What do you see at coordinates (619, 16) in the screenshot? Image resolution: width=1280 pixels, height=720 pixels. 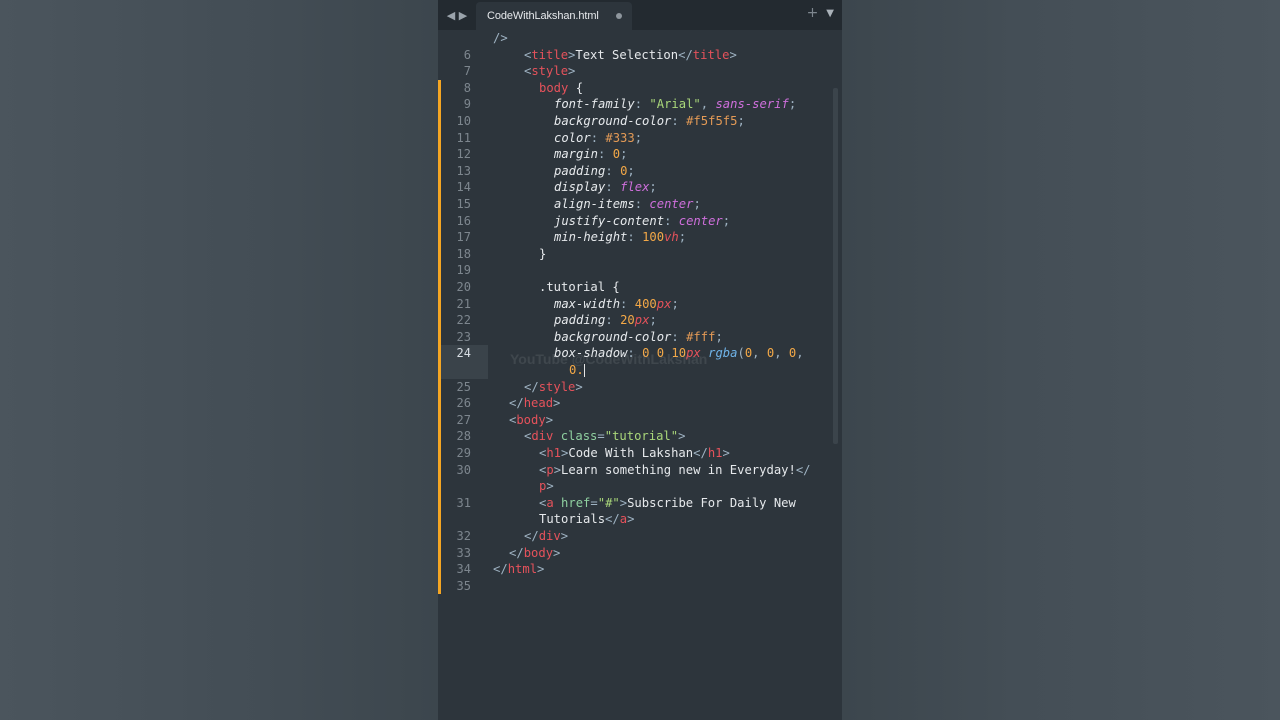 I see `unsaved-dot-icon` at bounding box center [619, 16].